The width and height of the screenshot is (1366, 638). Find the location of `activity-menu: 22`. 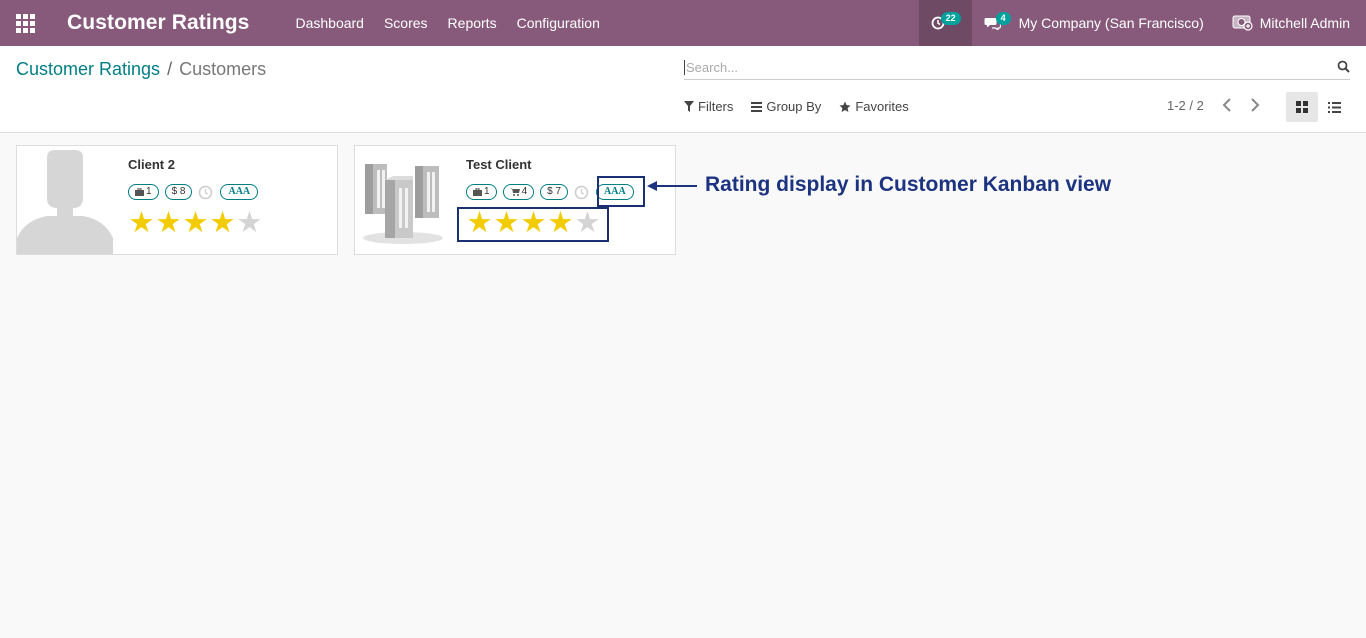

activity-menu: 22 is located at coordinates (945, 23).